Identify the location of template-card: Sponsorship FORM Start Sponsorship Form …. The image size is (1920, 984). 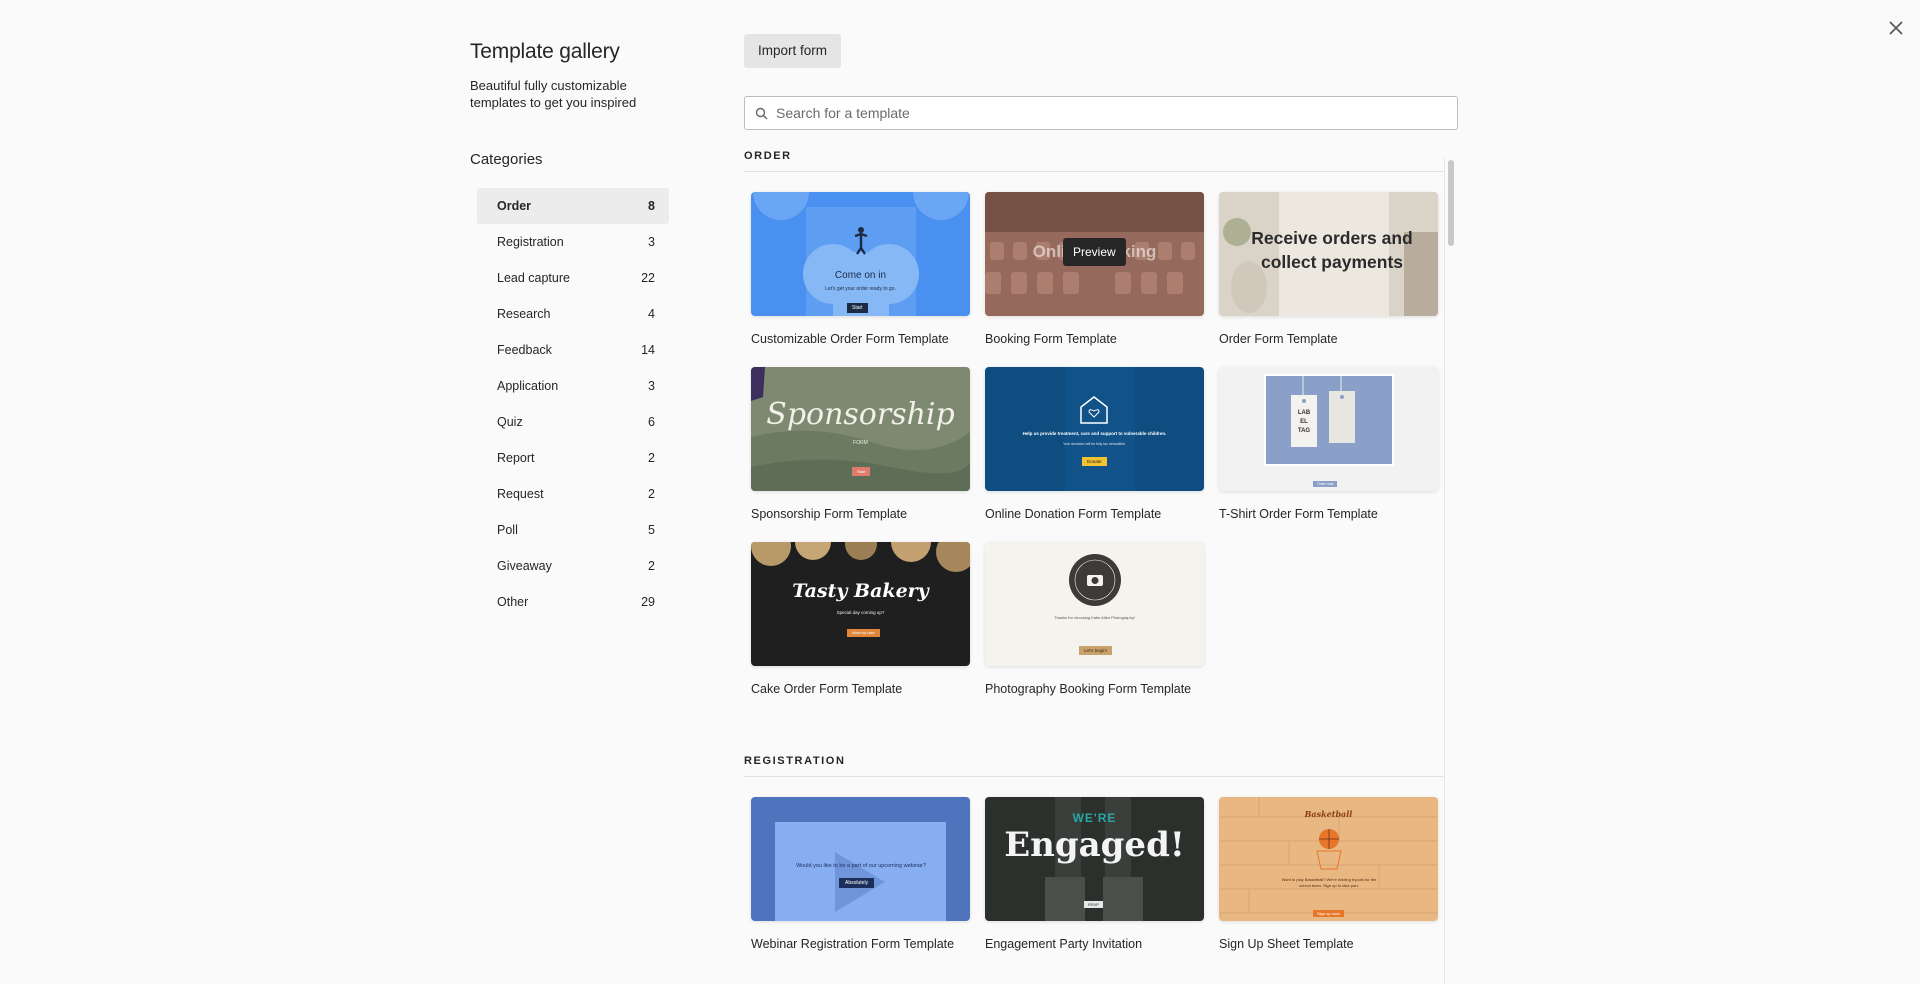
(860, 454).